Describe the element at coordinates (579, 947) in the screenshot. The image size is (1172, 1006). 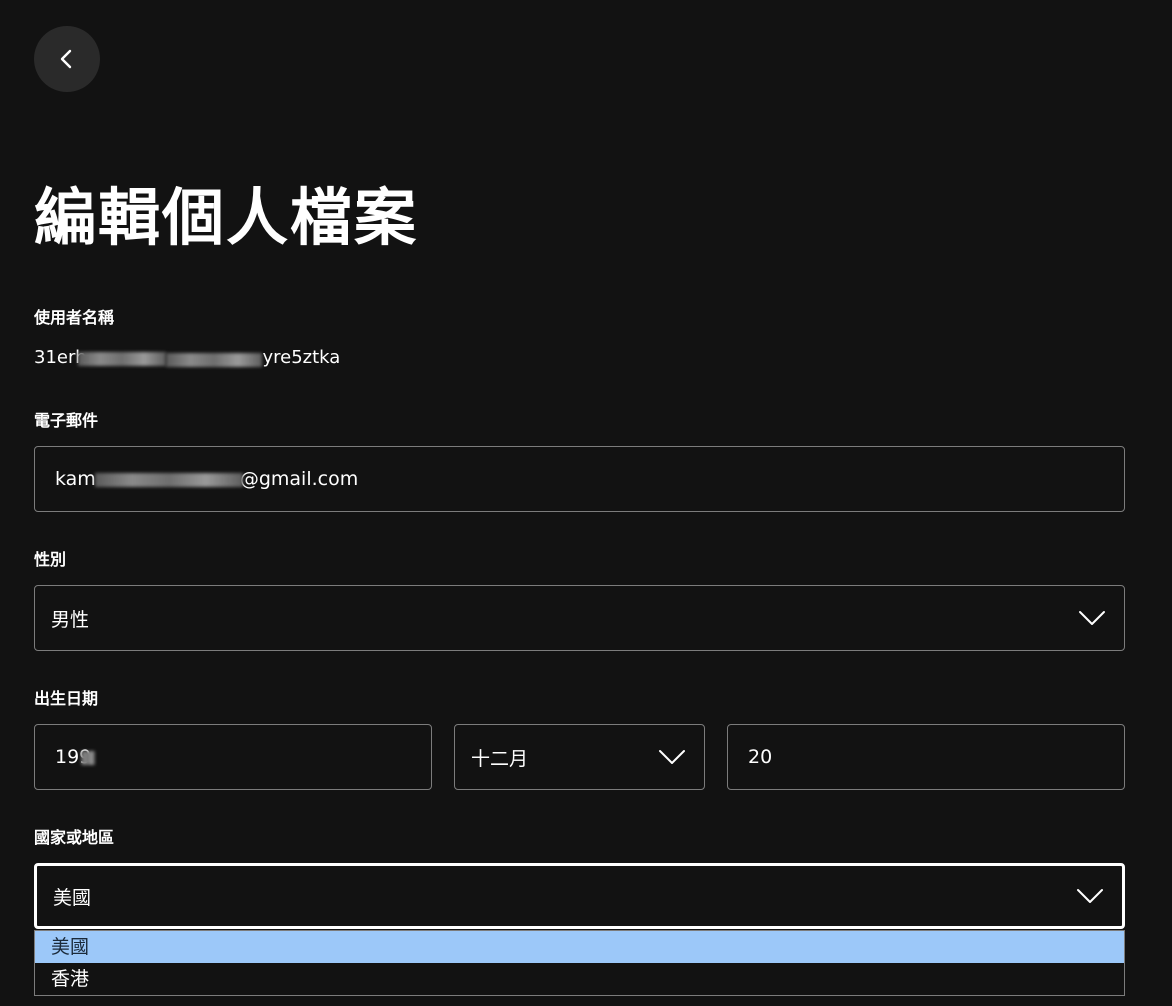
I see `country-option: 美國` at that location.